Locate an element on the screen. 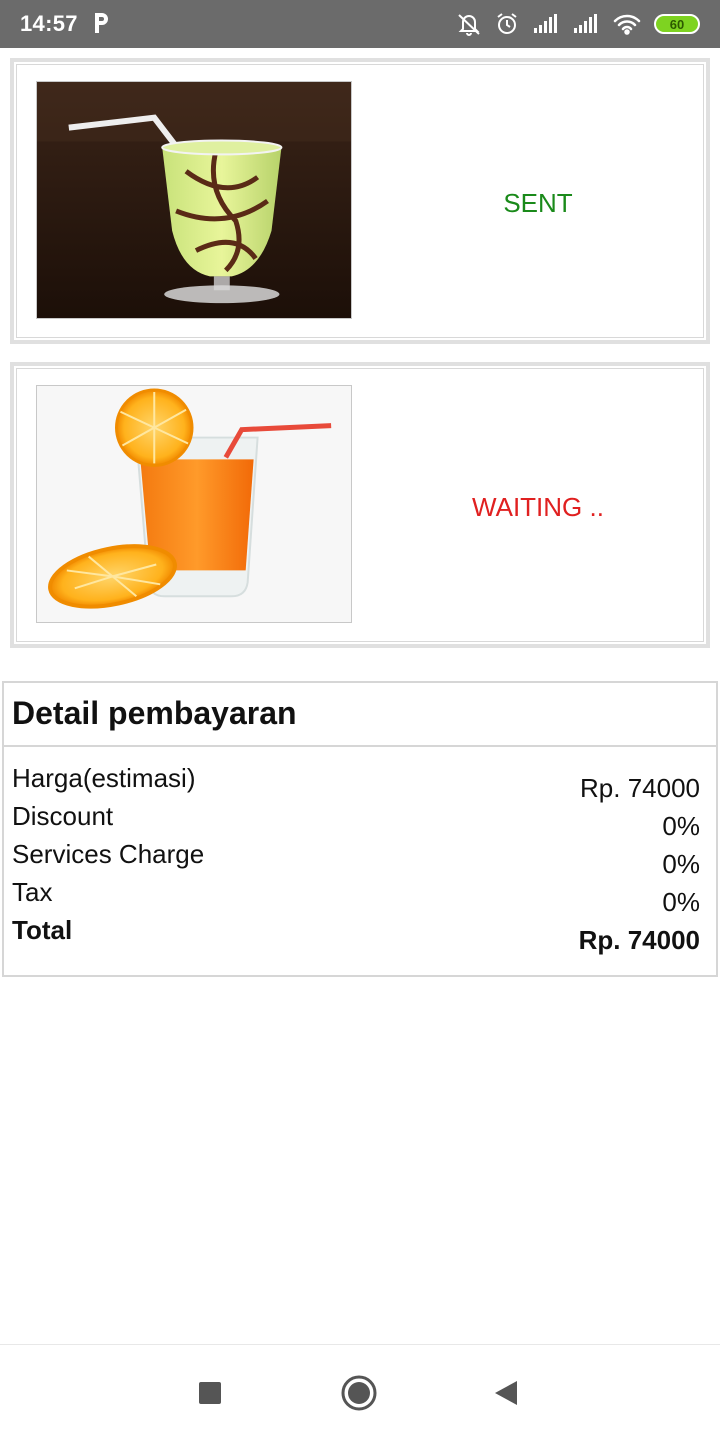 The height and width of the screenshot is (1441, 720). row-label-harga: Harga(estimasi) is located at coordinates (104, 778).